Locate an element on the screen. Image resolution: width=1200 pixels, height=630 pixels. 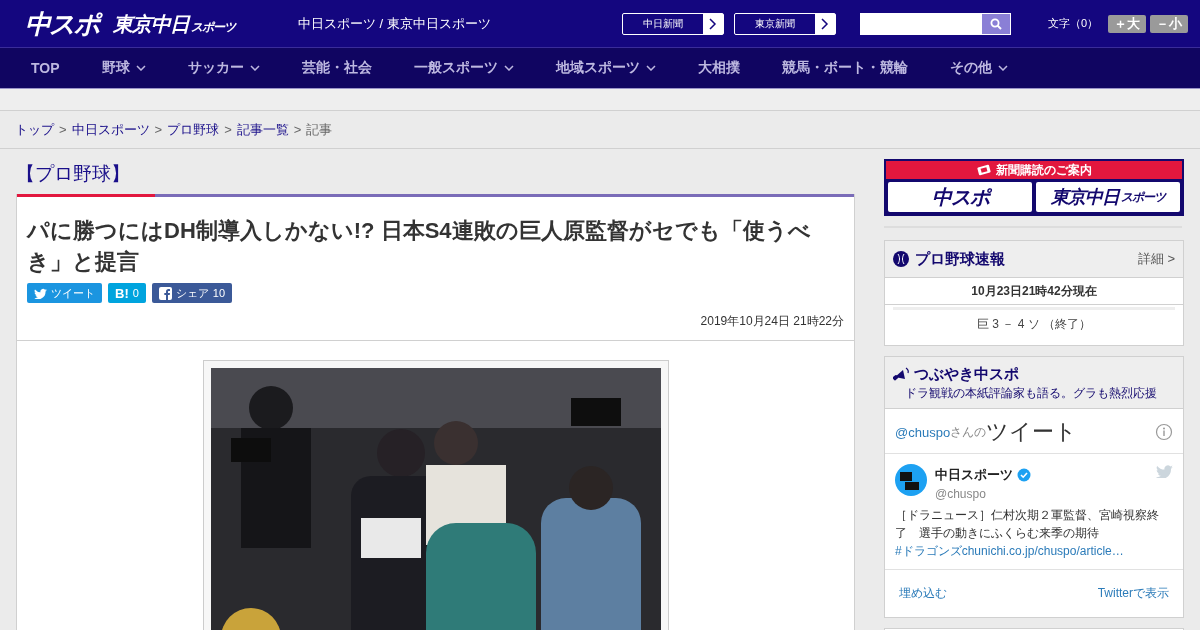
nav-item: サッカー is located at coordinates (223, 68).